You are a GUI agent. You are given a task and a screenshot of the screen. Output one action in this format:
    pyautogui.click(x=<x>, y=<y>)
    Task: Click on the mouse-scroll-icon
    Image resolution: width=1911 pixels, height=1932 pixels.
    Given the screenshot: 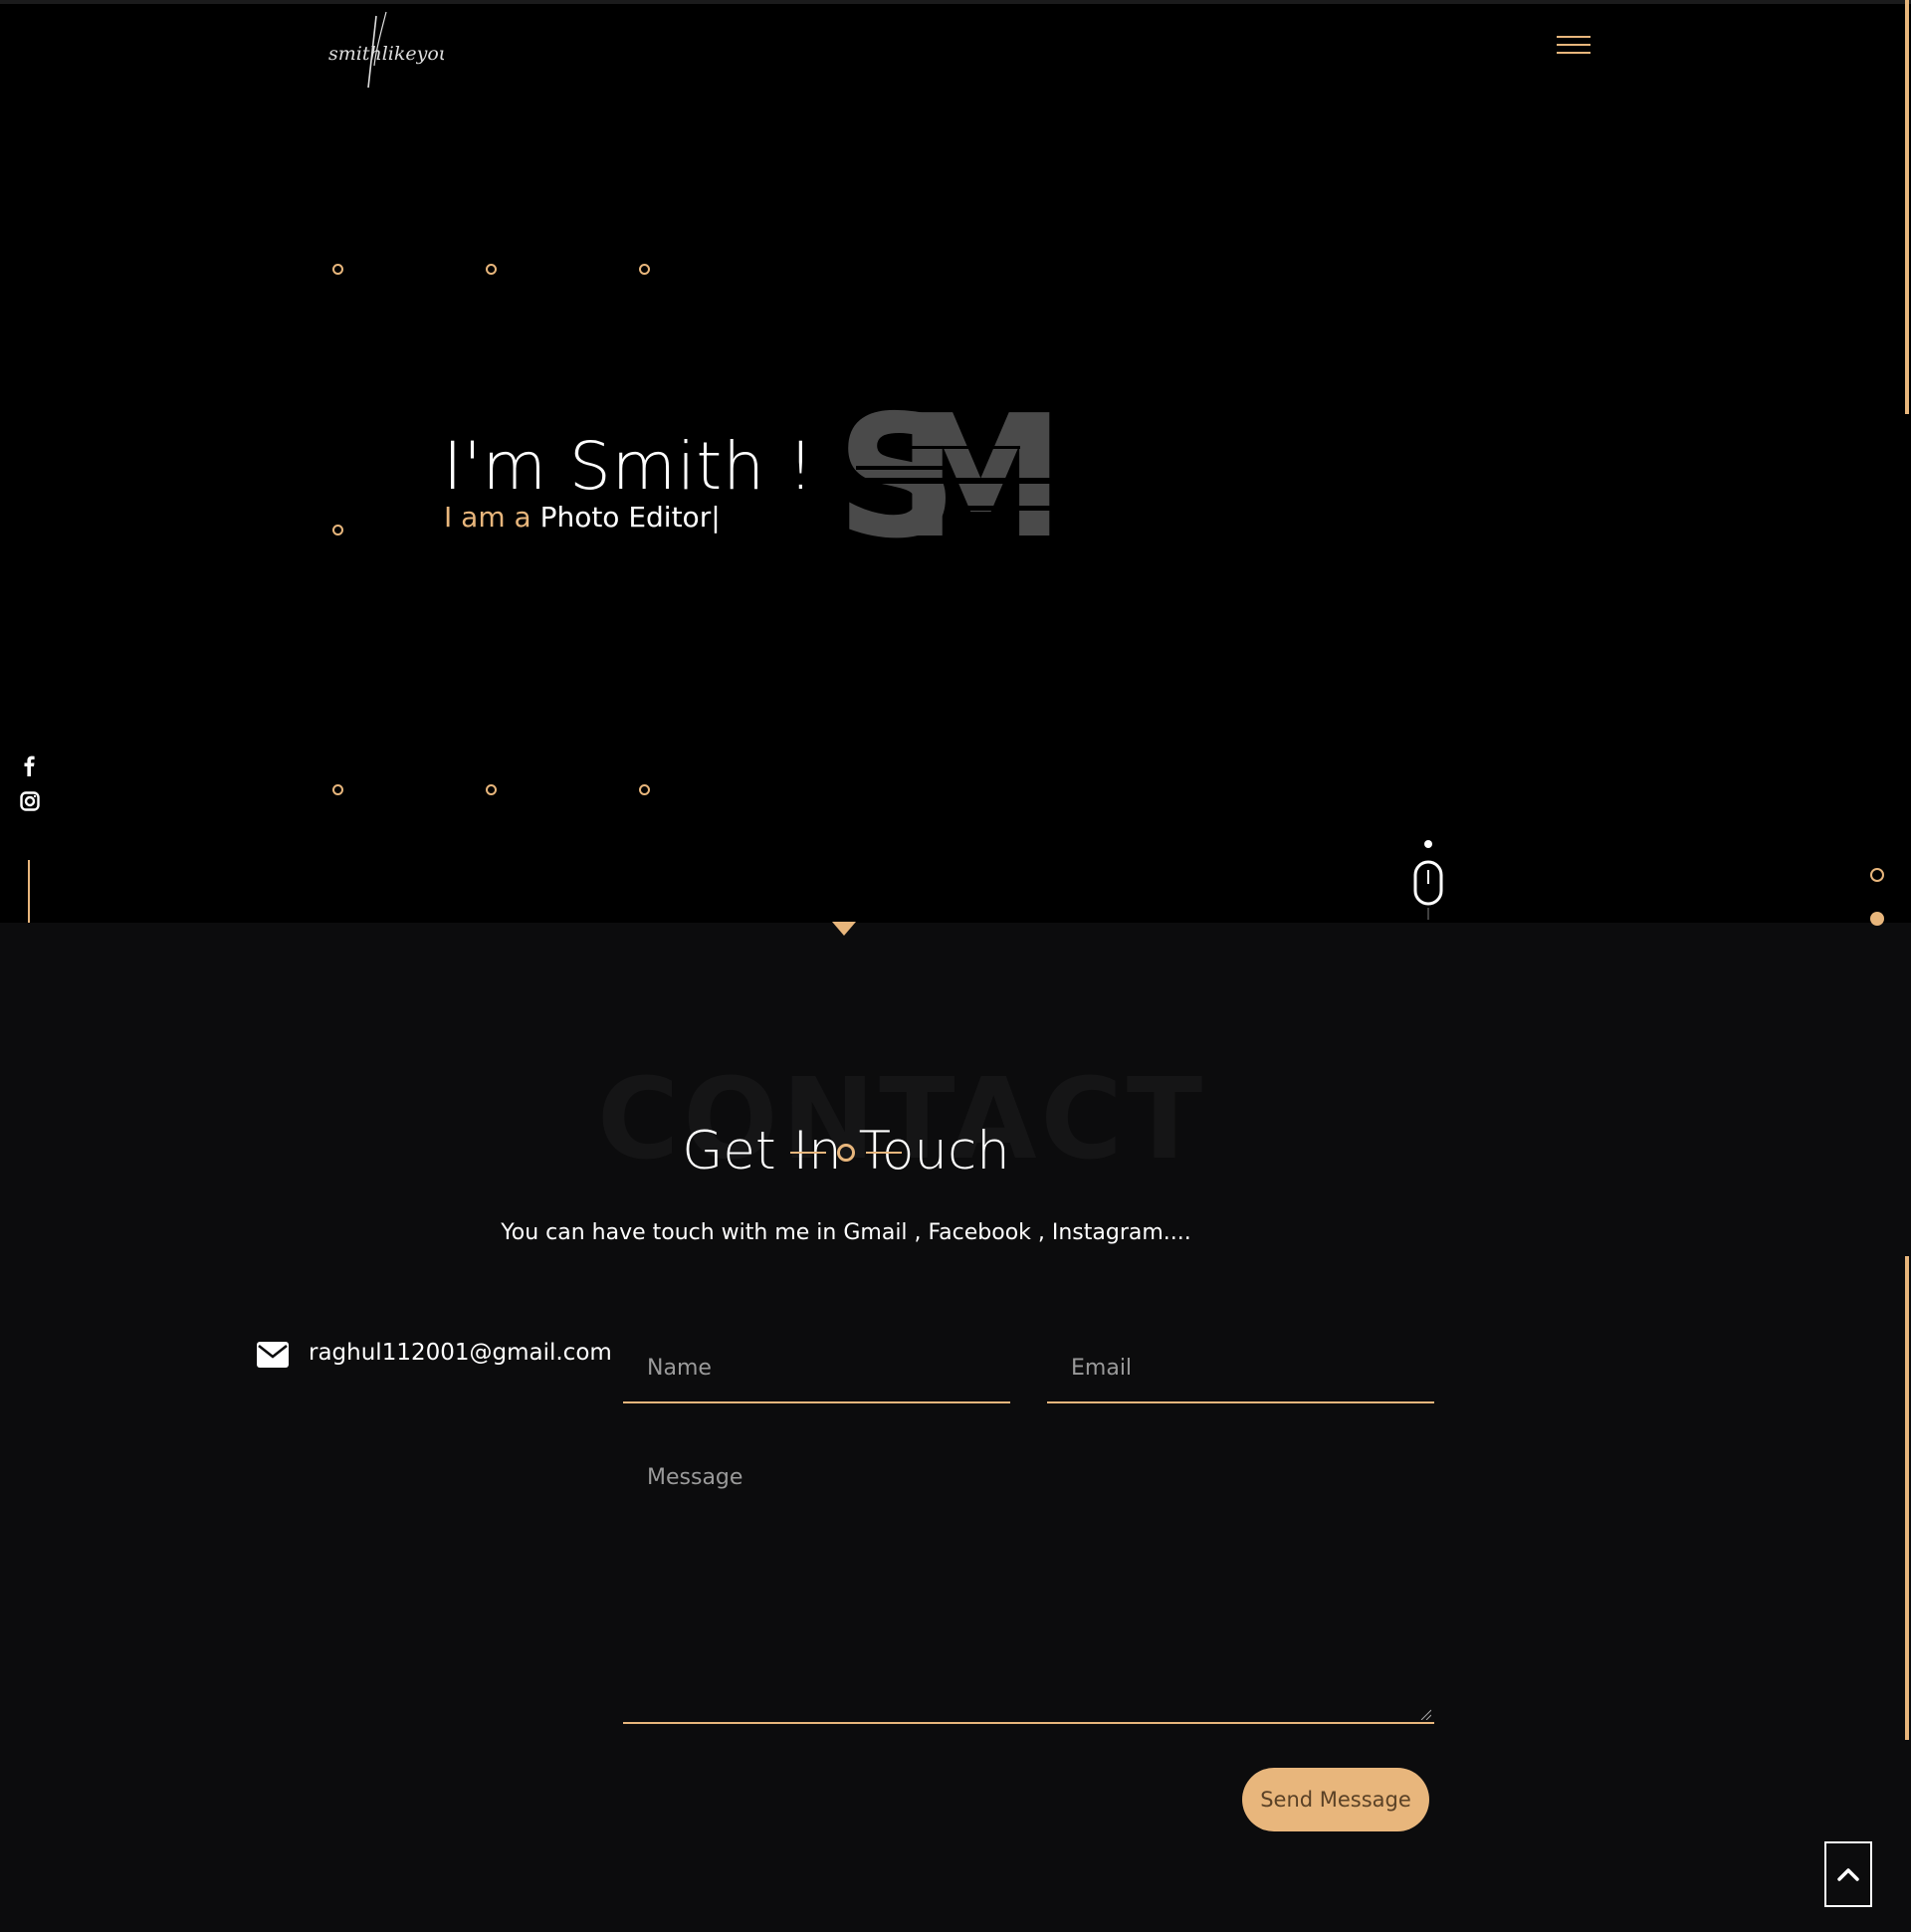 What is the action you would take?
    pyautogui.click(x=1428, y=880)
    